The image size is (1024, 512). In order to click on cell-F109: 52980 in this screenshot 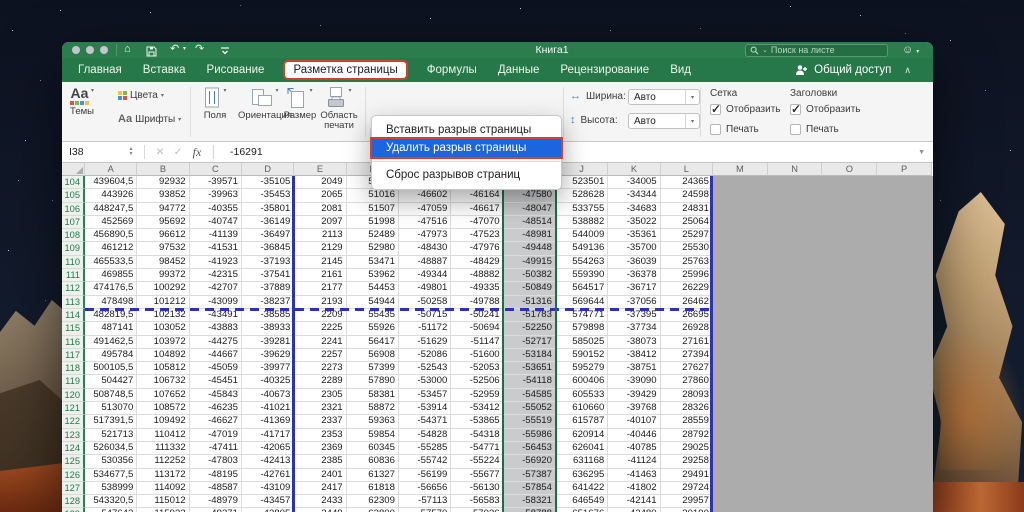, I will do `click(372, 249)`.